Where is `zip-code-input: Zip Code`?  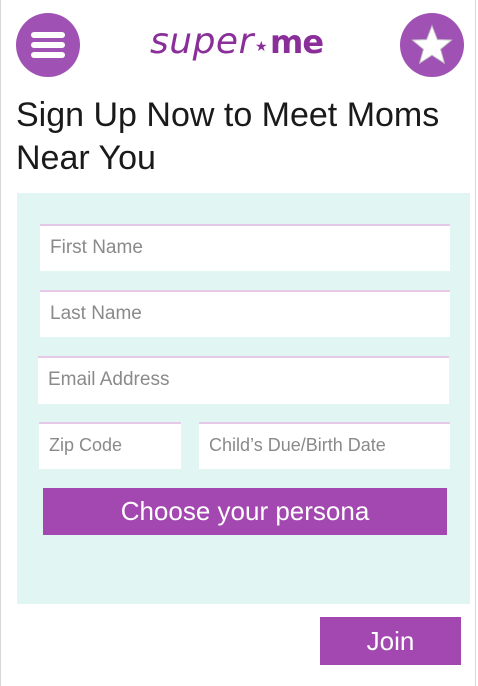 zip-code-input: Zip Code is located at coordinates (110, 445).